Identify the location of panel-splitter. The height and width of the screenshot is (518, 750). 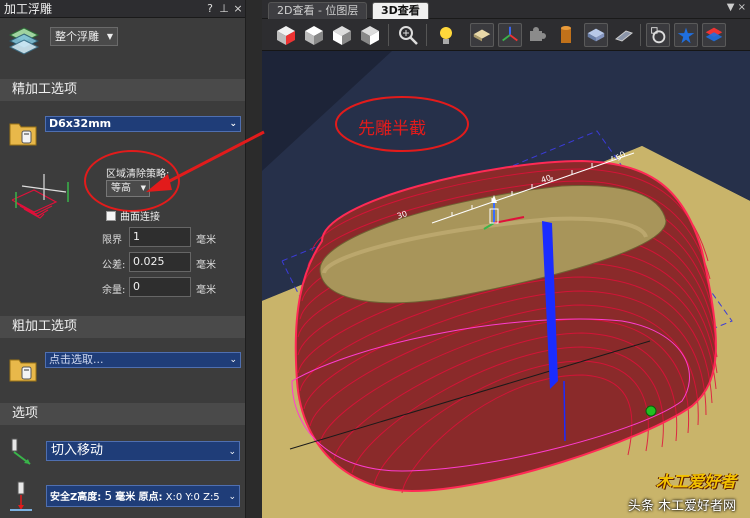
(254, 259).